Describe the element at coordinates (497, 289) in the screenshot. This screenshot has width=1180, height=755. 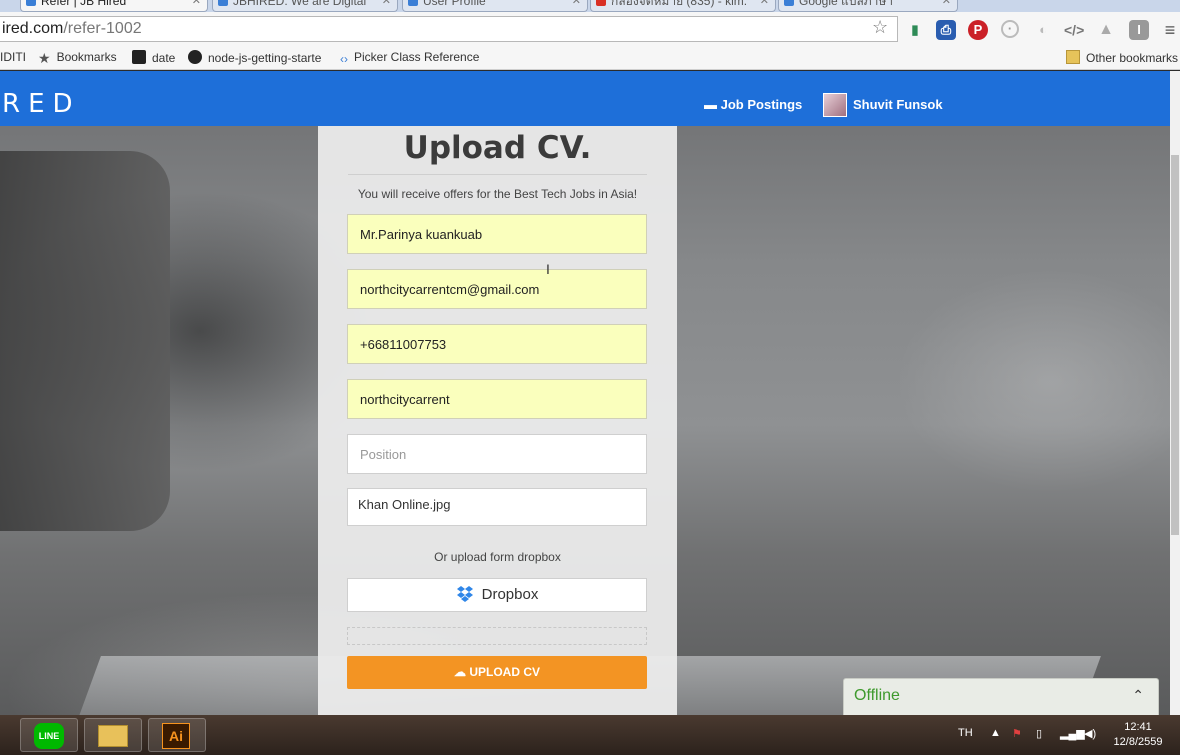
I see `email-field` at that location.